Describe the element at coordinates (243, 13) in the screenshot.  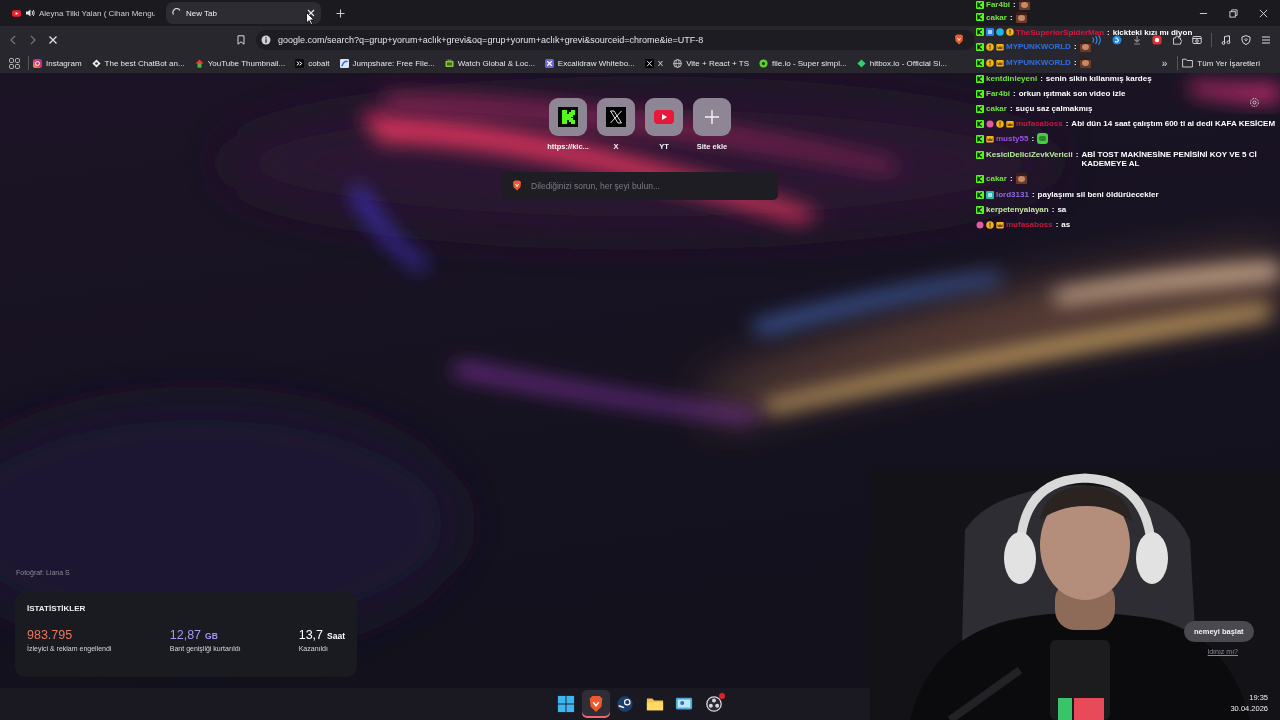
I see `tab: New Tab` at that location.